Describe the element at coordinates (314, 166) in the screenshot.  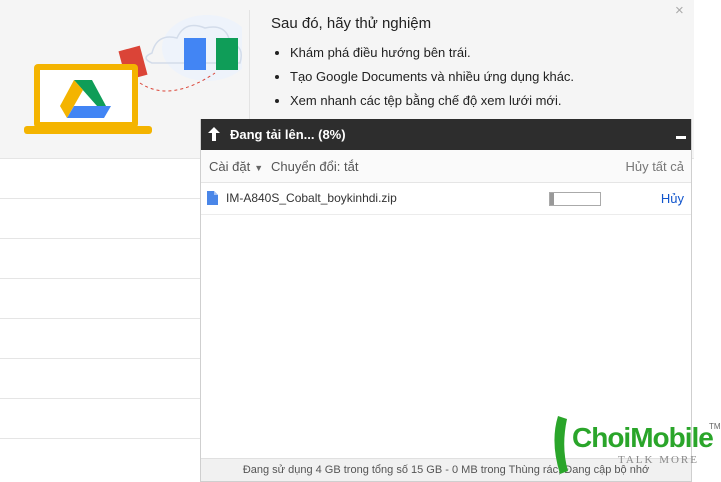
I see `convert-status: Chuyển đổi: tắt` at that location.